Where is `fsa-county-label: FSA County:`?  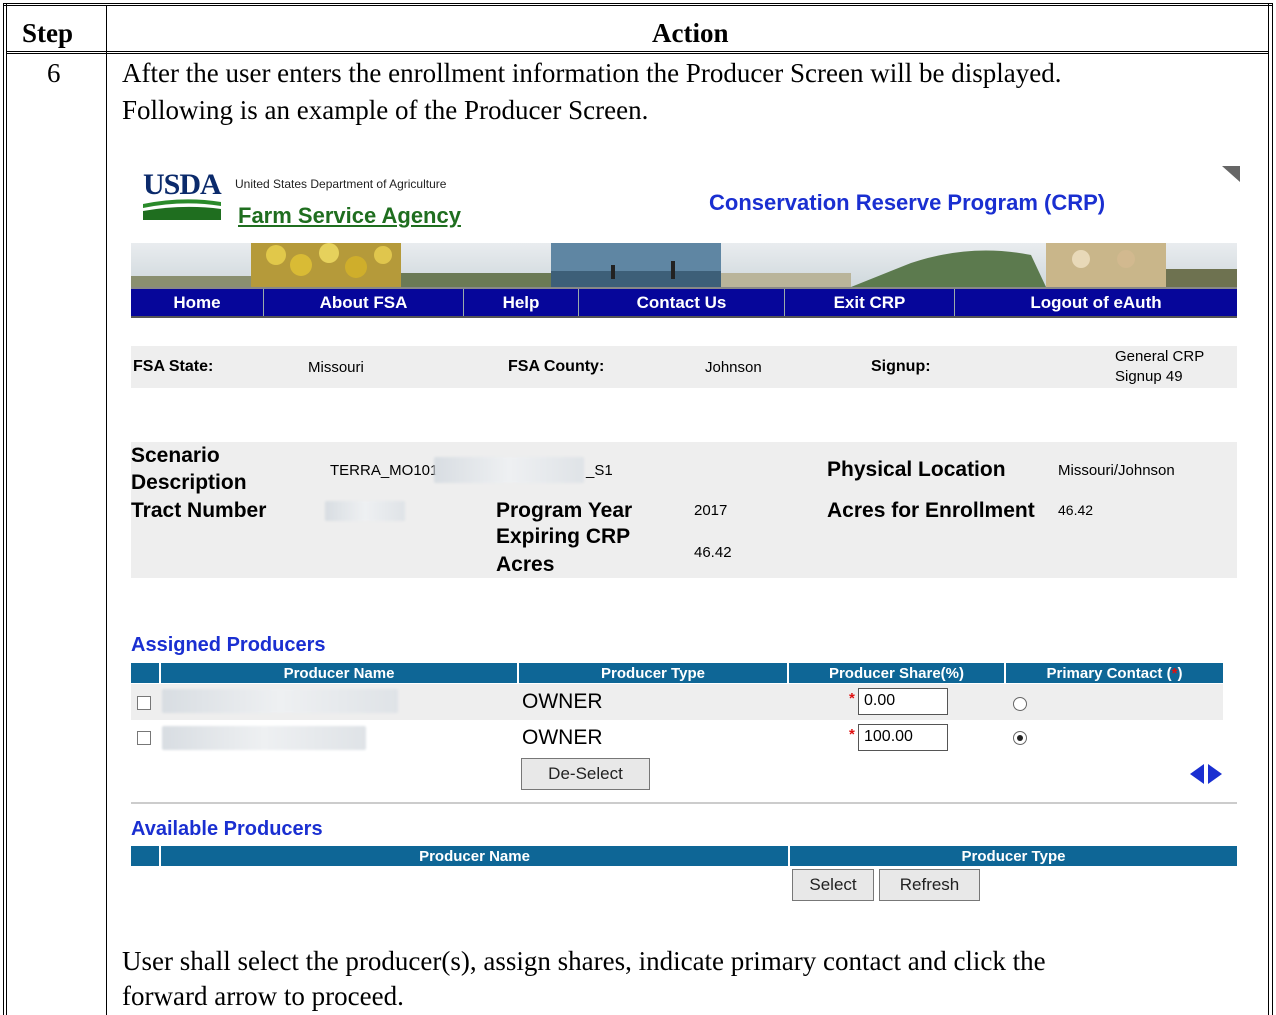 fsa-county-label: FSA County: is located at coordinates (556, 366).